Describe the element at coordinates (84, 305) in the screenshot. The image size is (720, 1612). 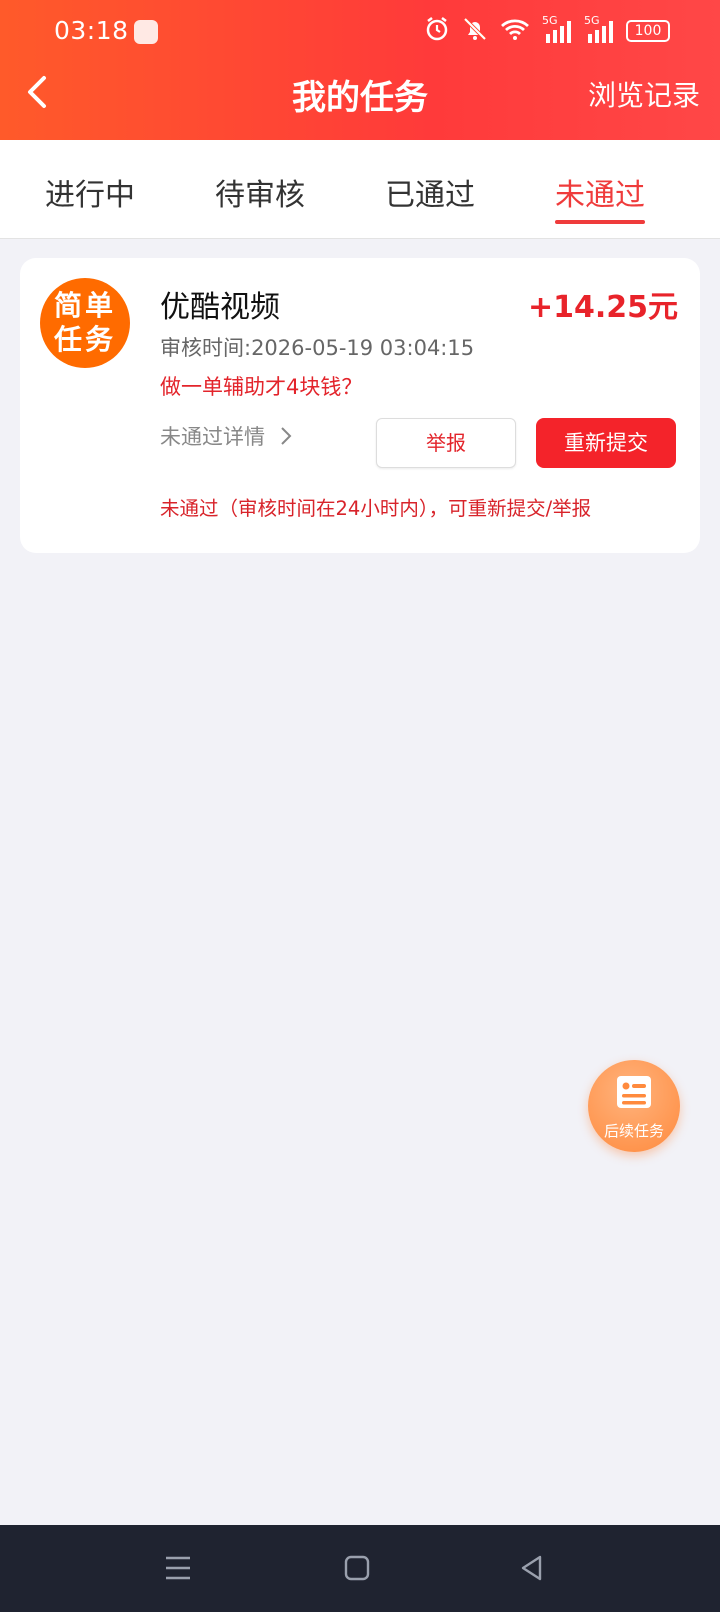
I see `badge-line1: 简单` at that location.